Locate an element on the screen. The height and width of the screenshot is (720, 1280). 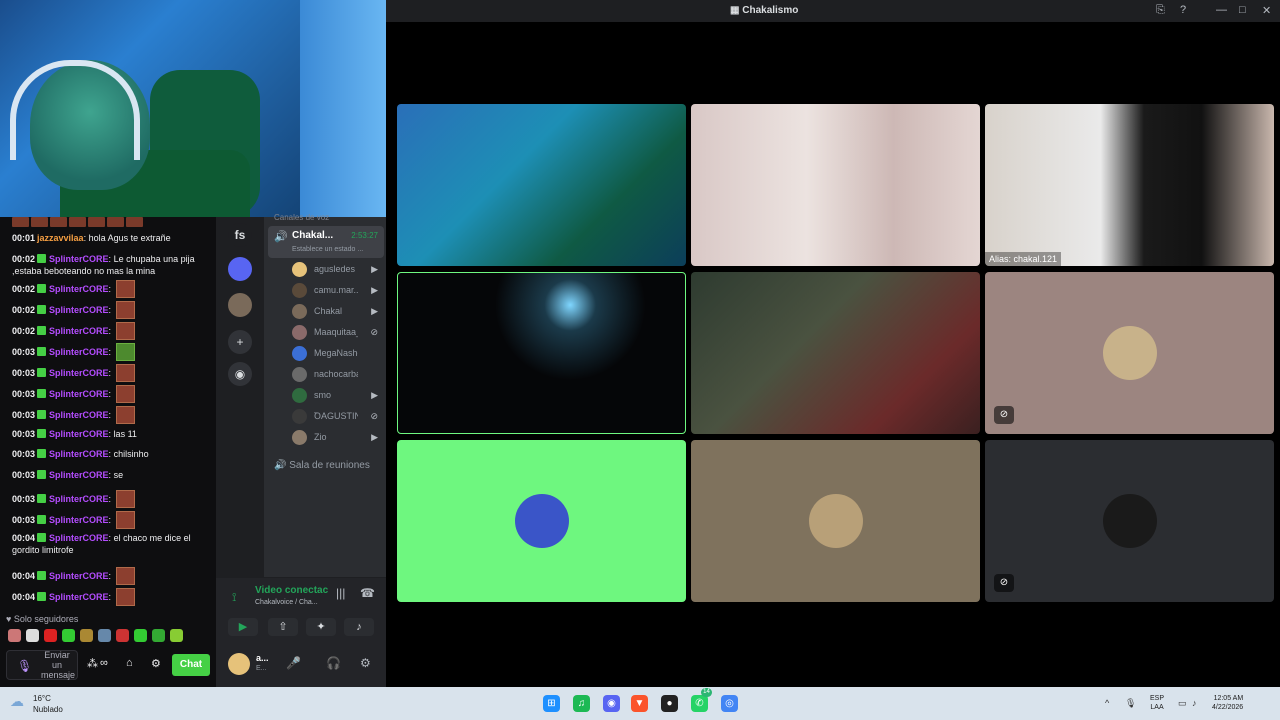
help-icon: ? is located at coordinates (1183, 10).